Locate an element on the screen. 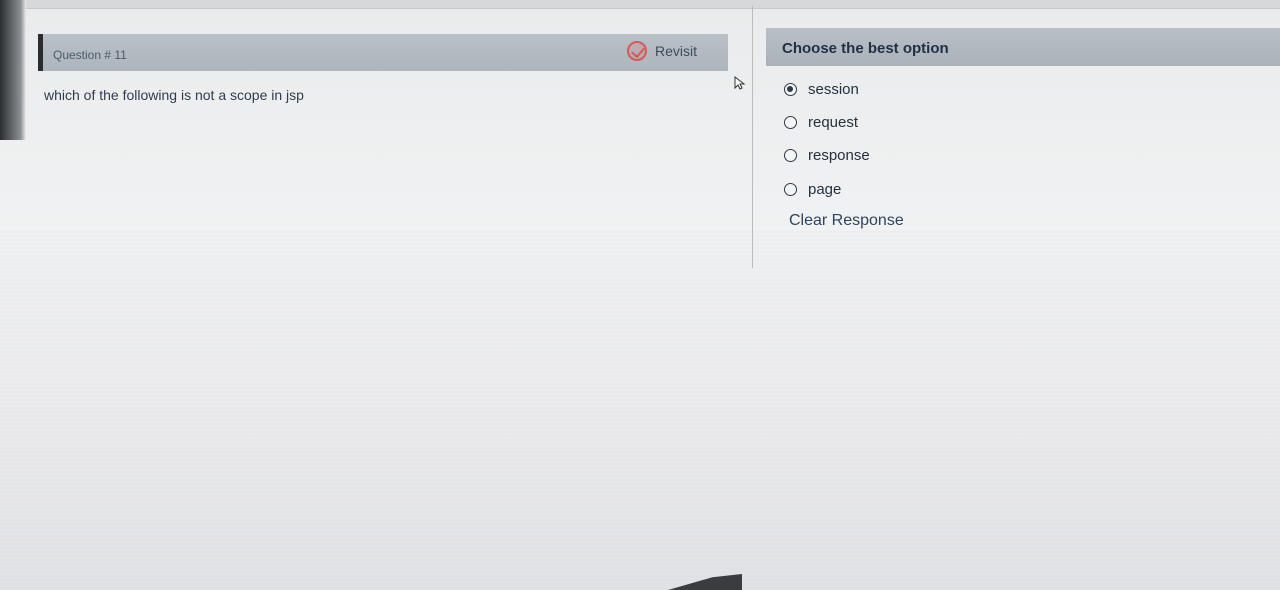  option-request: request is located at coordinates (821, 122).